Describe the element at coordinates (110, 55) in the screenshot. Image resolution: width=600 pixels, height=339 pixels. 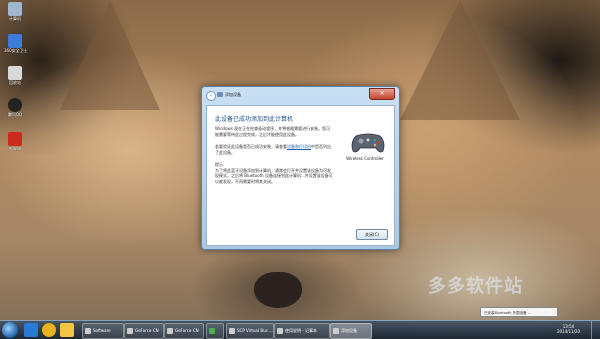
I see `wallpaper-ear-left` at that location.